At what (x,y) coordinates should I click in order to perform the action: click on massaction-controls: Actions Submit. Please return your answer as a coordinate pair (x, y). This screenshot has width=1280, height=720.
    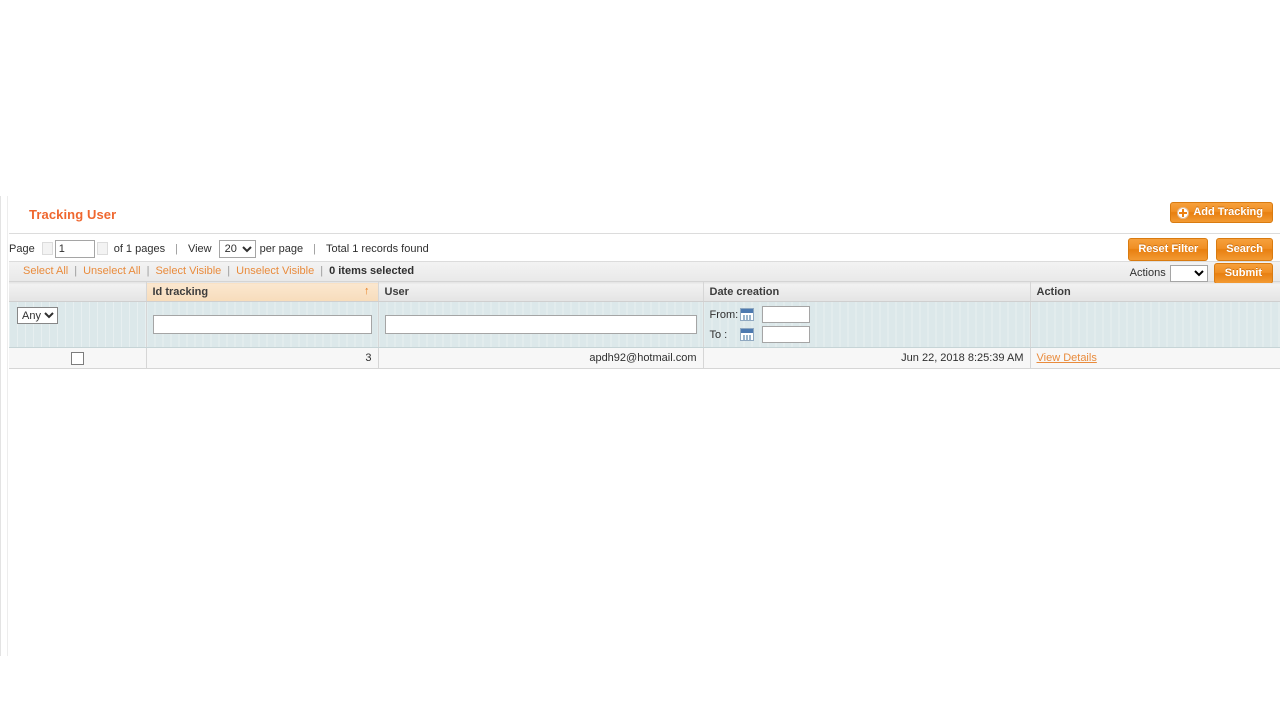
    Looking at the image, I should click on (1201, 273).